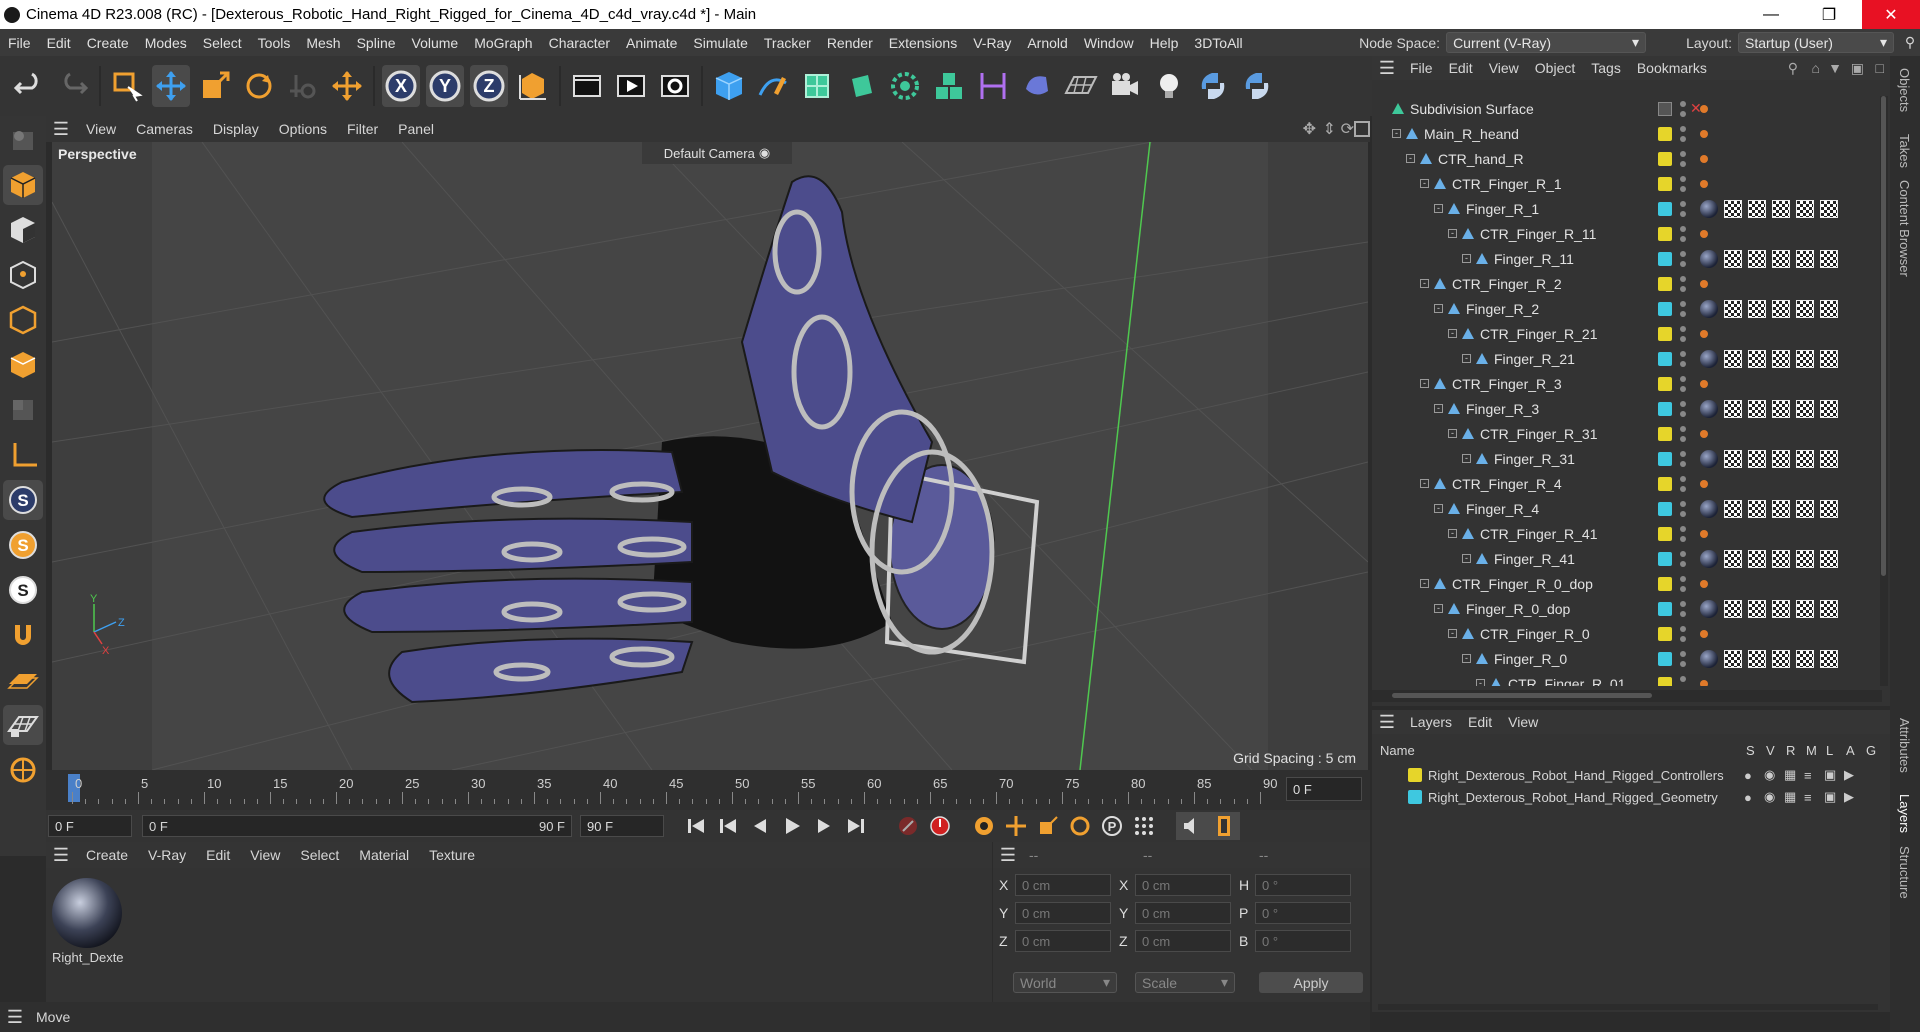 Image resolution: width=1920 pixels, height=1032 pixels. What do you see at coordinates (23, 455) in the screenshot?
I see `axis-mode-icon` at bounding box center [23, 455].